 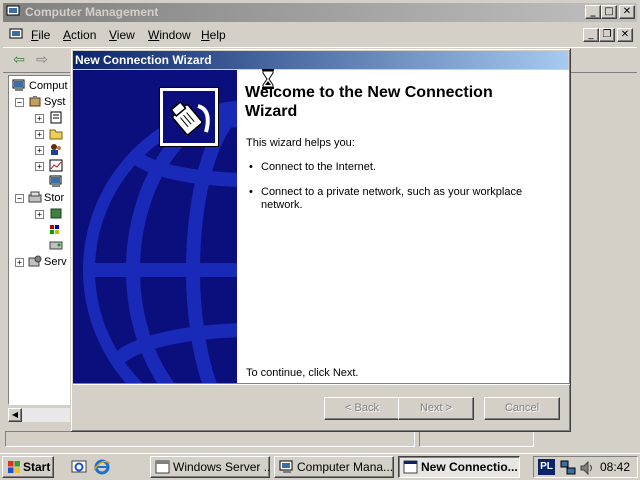 I want to click on device-manager-icon, so click(x=55, y=181).